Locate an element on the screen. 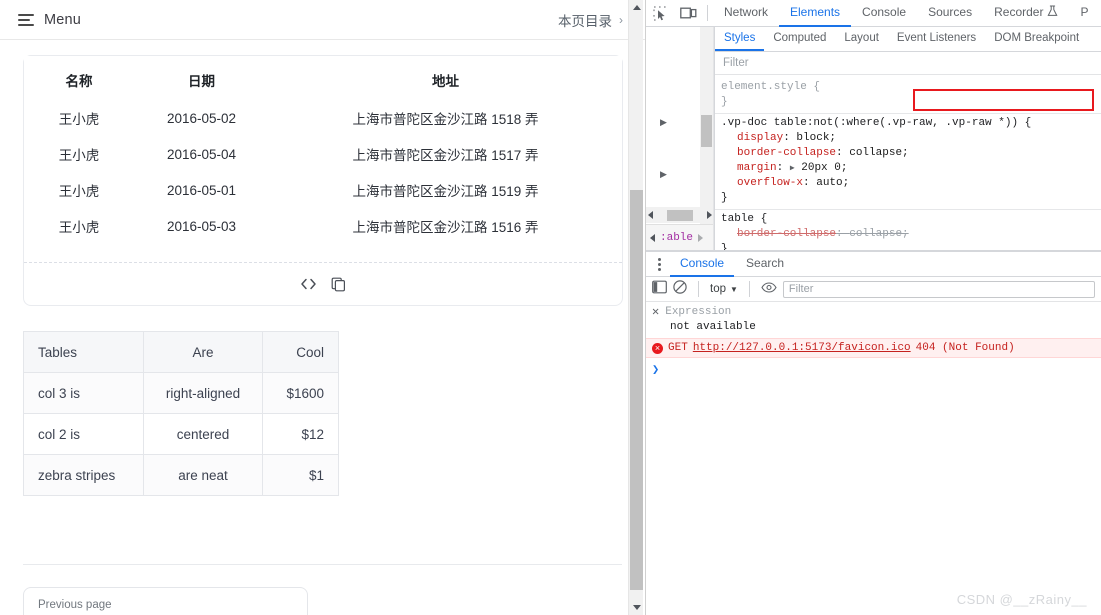 This screenshot has height=615, width=1101. css-value: auto; is located at coordinates (832, 183).